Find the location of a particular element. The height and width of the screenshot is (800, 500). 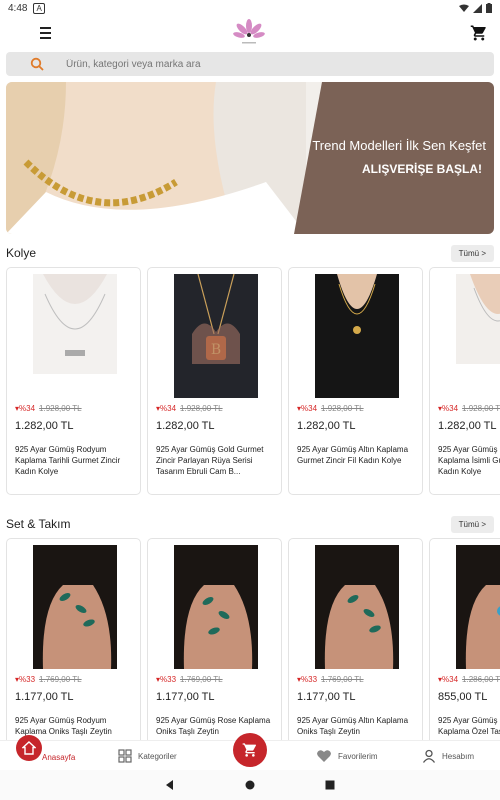

battery-icon is located at coordinates (489, 8).